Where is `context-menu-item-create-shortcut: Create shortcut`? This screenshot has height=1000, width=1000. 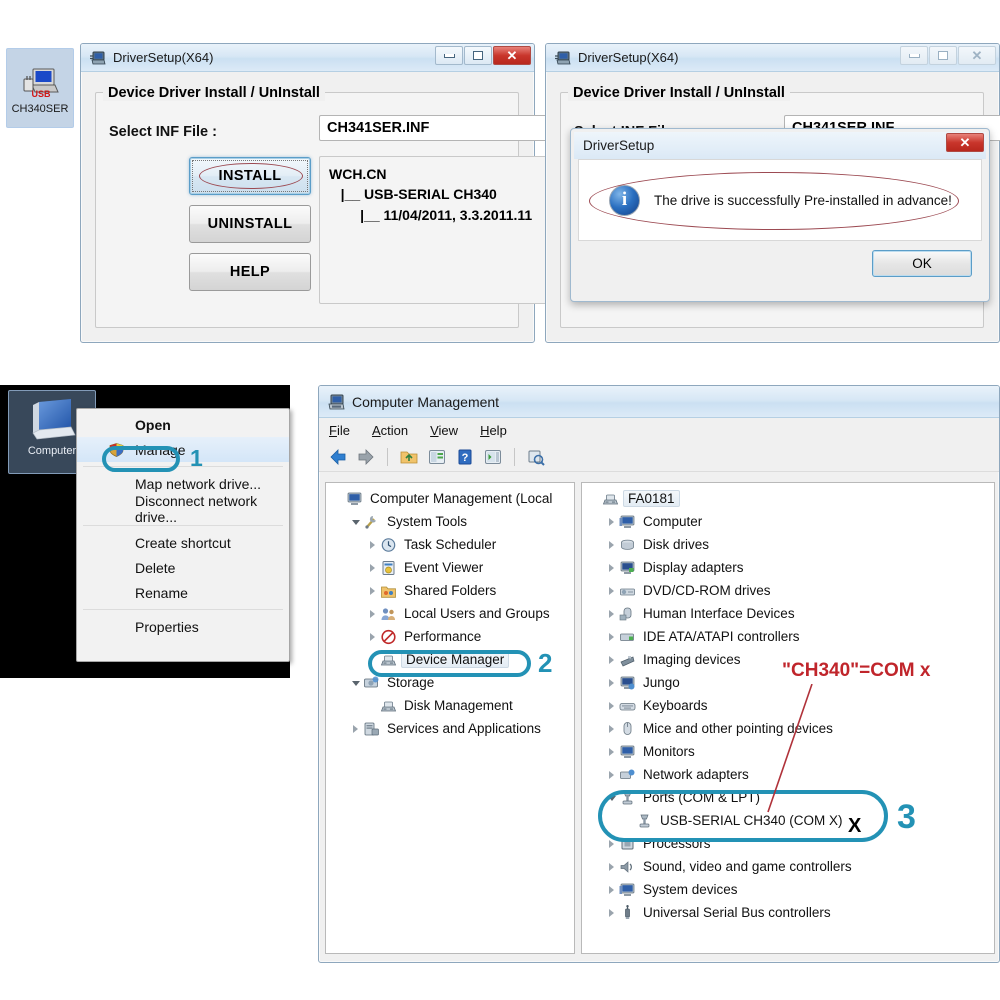 context-menu-item-create-shortcut: Create shortcut is located at coordinates (183, 542).